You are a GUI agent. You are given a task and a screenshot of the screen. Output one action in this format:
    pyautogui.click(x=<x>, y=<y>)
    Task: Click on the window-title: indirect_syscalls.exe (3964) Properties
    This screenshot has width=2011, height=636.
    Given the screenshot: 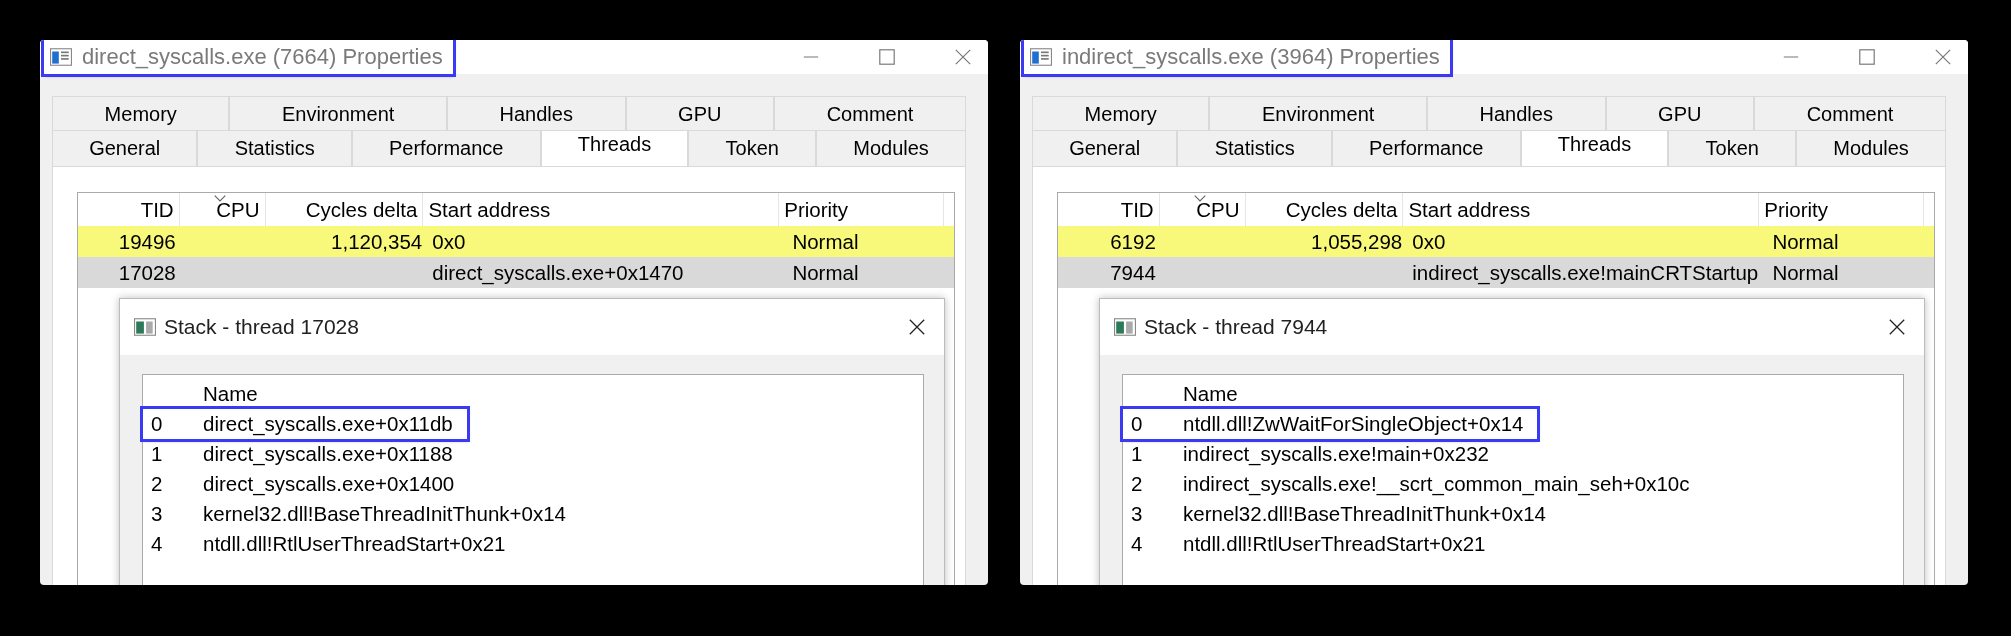 What is the action you would take?
    pyautogui.click(x=1251, y=57)
    